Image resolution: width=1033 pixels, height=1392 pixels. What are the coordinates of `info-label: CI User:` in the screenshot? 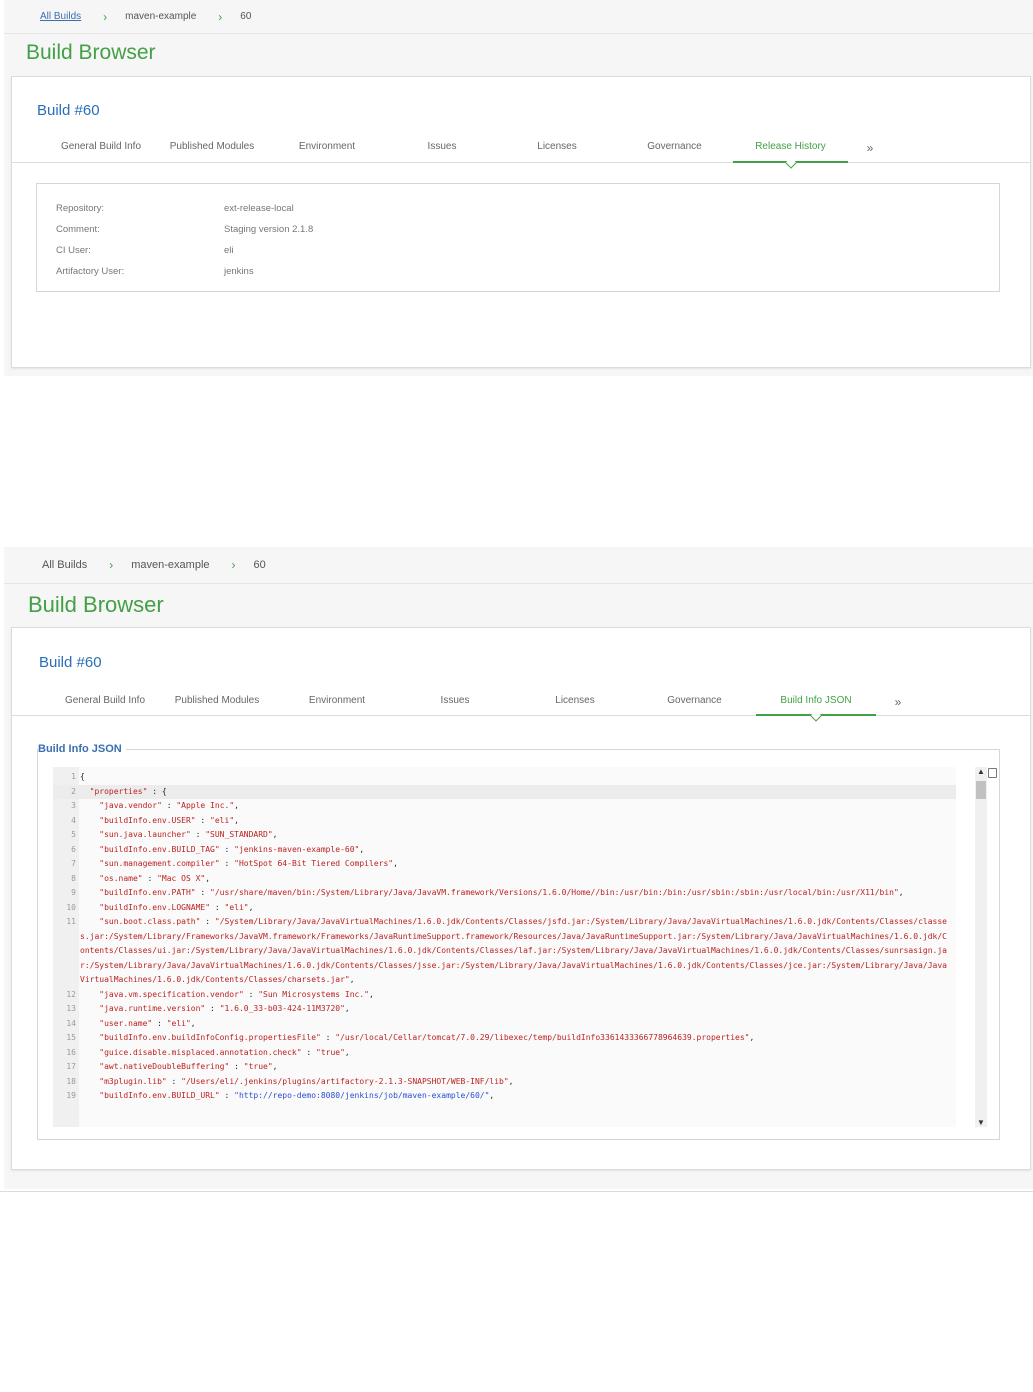 It's located at (73, 250).